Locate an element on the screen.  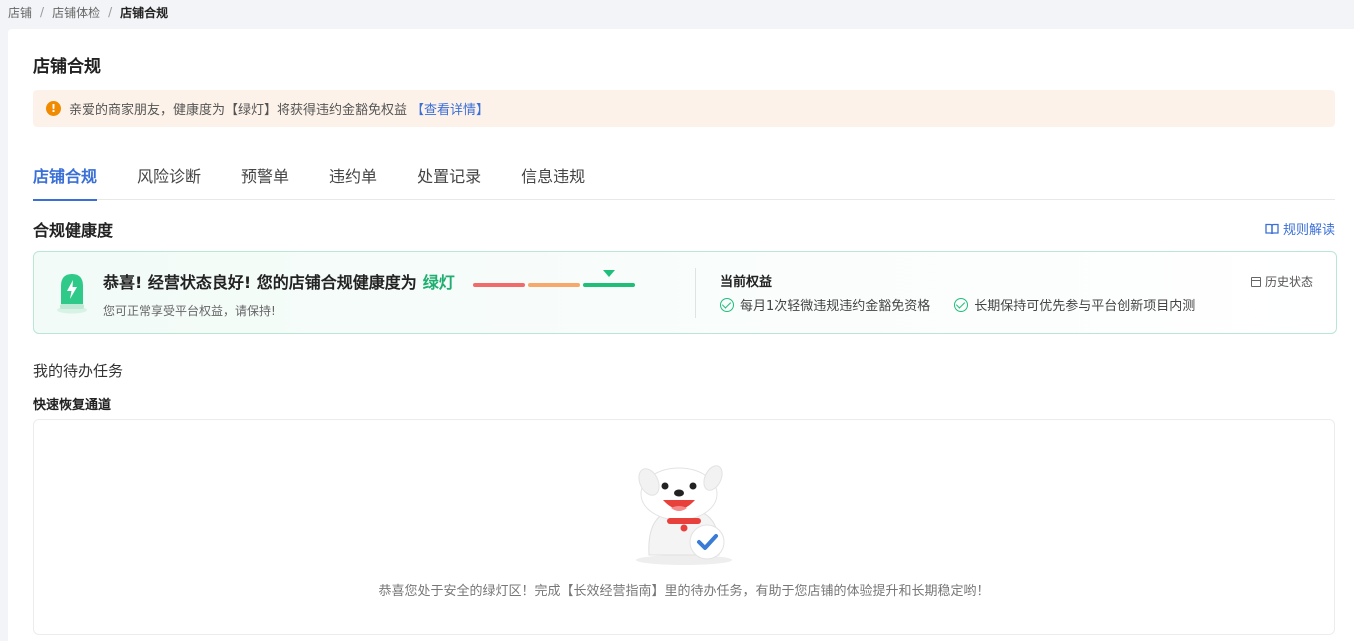
notice-bar: ! 亲爱的商家朋友，健康度为【绿灯】将获得违约金豁免权益 【查看详情】 is located at coordinates (684, 108).